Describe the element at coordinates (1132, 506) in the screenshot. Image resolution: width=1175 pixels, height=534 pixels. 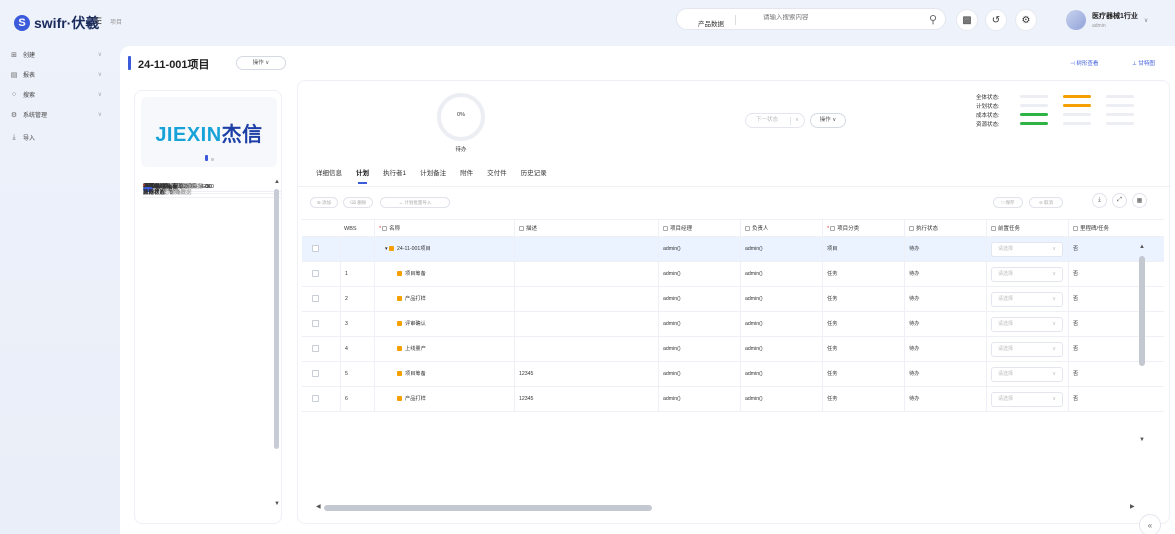
I see `scroll-right-icon: ▶` at that location.